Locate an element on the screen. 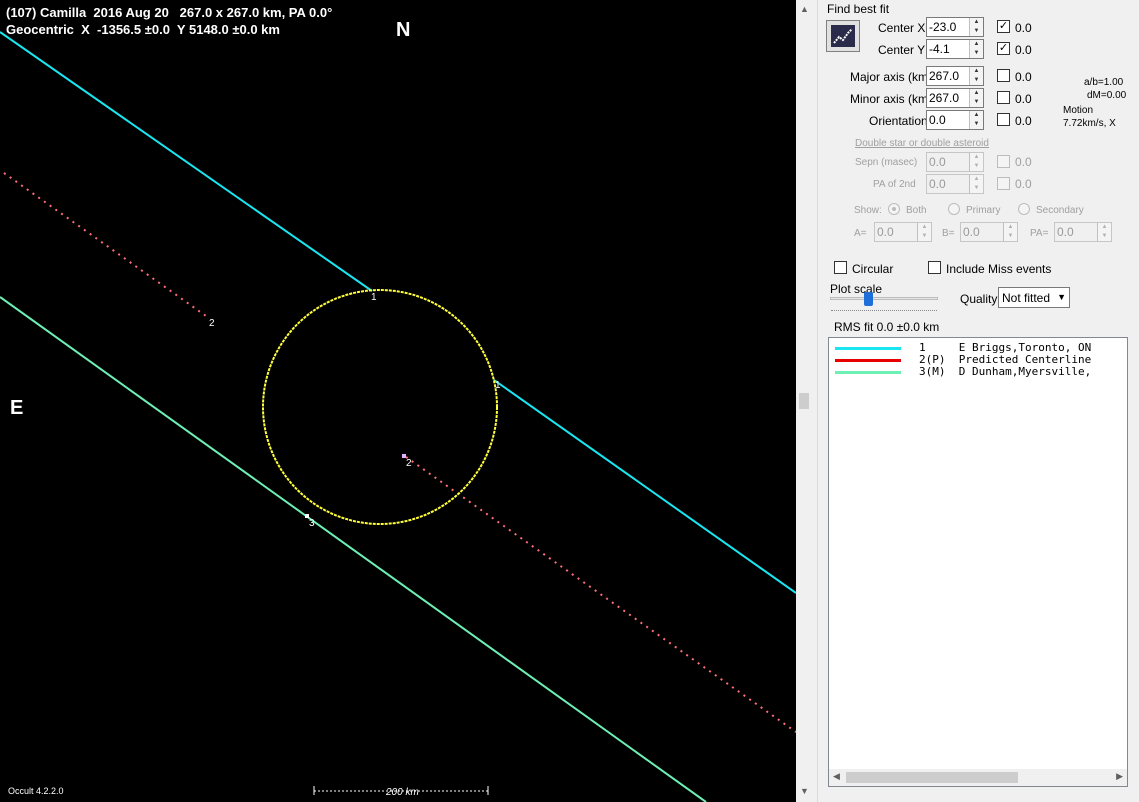 The width and height of the screenshot is (1139, 802). axis-ratio: a/b=1.00 is located at coordinates (1104, 82).